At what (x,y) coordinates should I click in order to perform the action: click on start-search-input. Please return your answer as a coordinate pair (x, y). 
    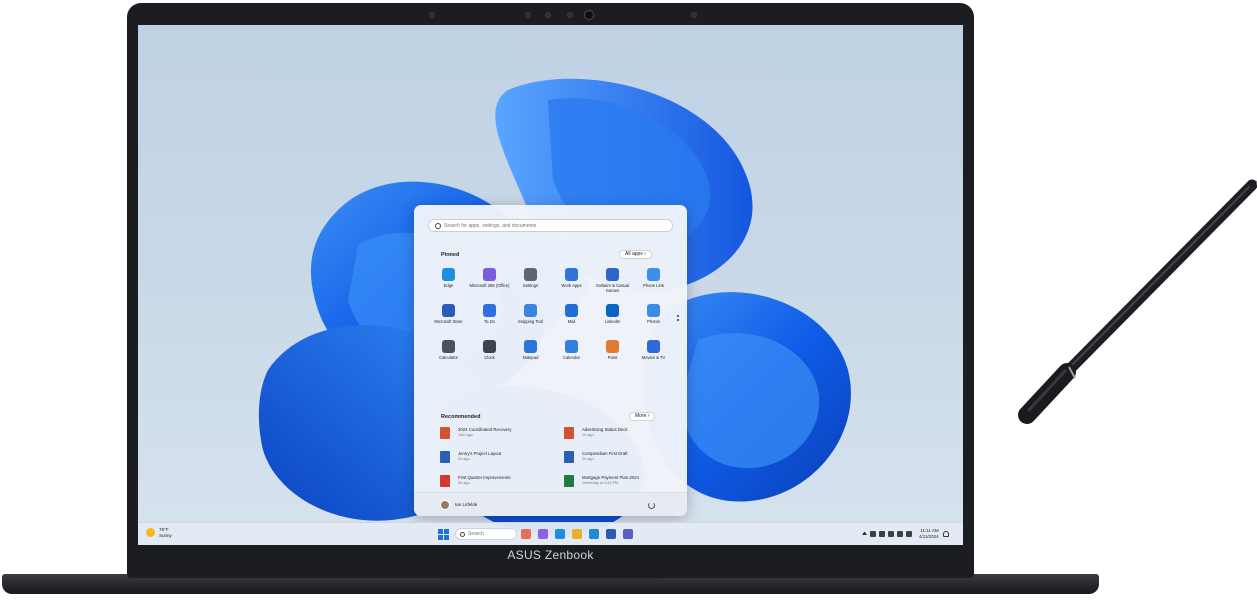
    Looking at the image, I should click on (554, 225).